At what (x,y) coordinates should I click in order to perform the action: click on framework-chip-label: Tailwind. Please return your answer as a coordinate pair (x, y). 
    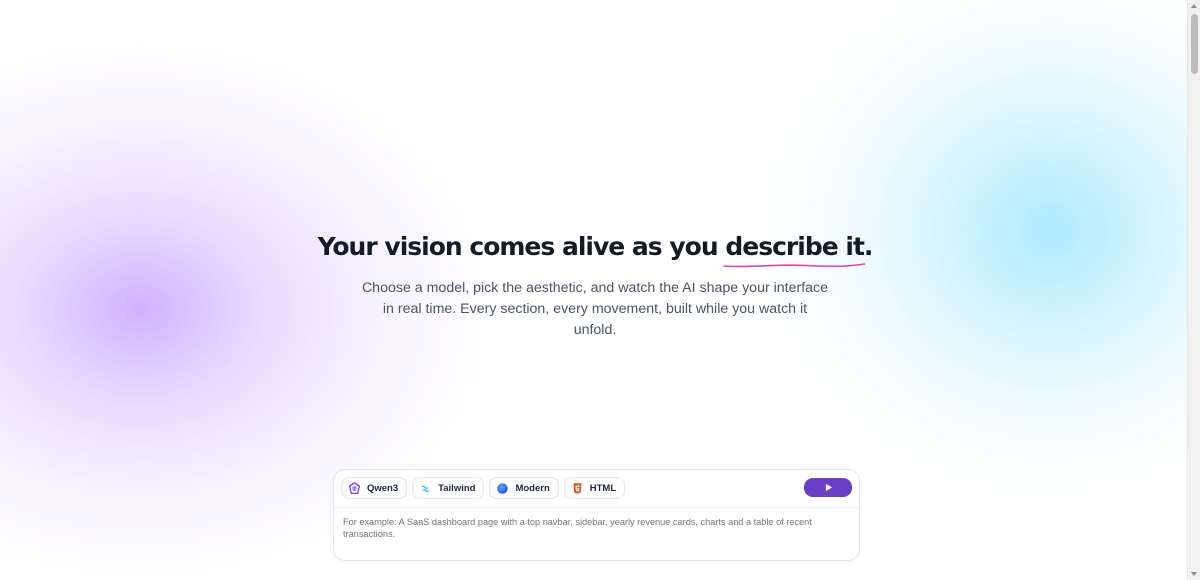
    Looking at the image, I should click on (457, 488).